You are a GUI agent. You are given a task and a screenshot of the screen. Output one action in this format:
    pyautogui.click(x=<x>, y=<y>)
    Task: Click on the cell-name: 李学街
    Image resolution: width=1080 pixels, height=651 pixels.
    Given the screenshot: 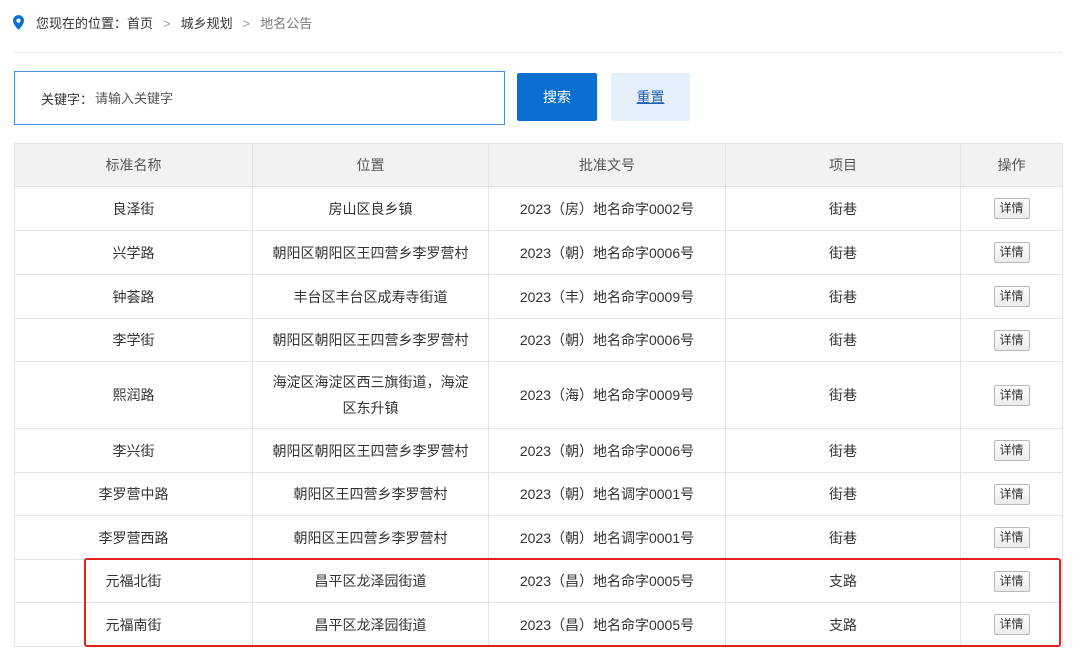 What is the action you would take?
    pyautogui.click(x=134, y=340)
    